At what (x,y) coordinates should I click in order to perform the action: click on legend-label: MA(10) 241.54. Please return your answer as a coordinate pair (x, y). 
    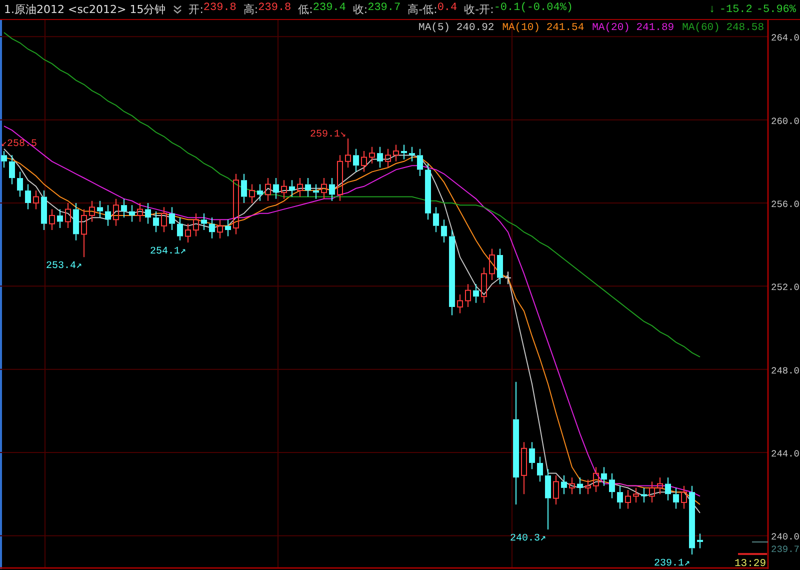
    Looking at the image, I should click on (543, 28).